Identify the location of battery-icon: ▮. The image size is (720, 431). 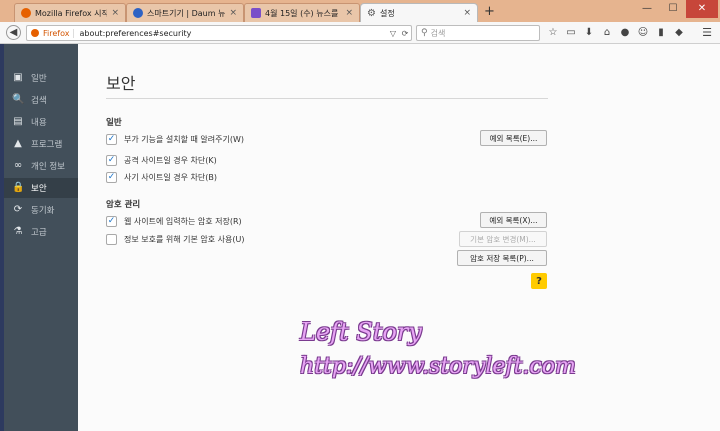
(661, 33).